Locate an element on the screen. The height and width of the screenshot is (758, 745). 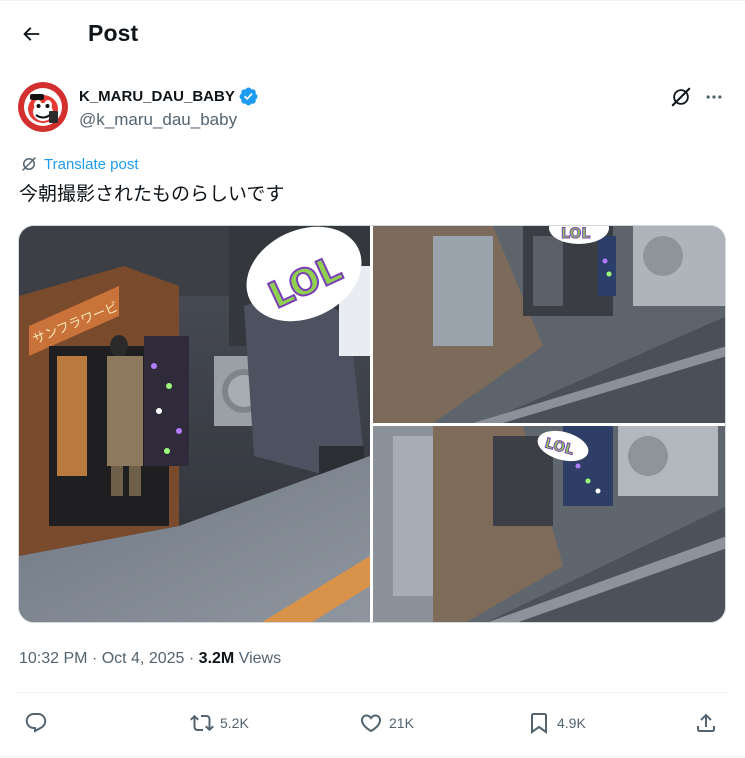
page-header: Post is located at coordinates (372, 34).